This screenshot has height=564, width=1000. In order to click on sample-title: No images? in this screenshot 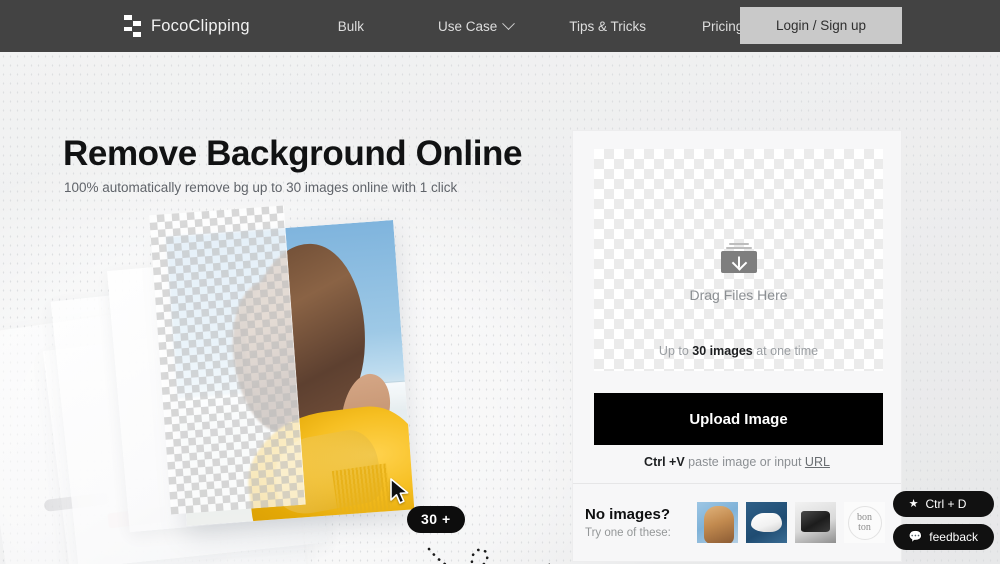, I will do `click(628, 514)`.